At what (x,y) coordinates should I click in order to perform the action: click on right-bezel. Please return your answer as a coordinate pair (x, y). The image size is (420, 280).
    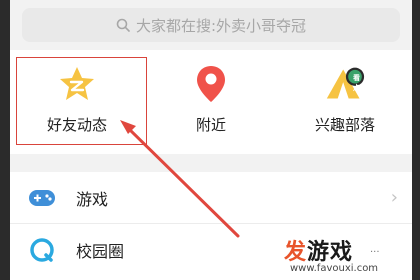
    Looking at the image, I should click on (416, 140).